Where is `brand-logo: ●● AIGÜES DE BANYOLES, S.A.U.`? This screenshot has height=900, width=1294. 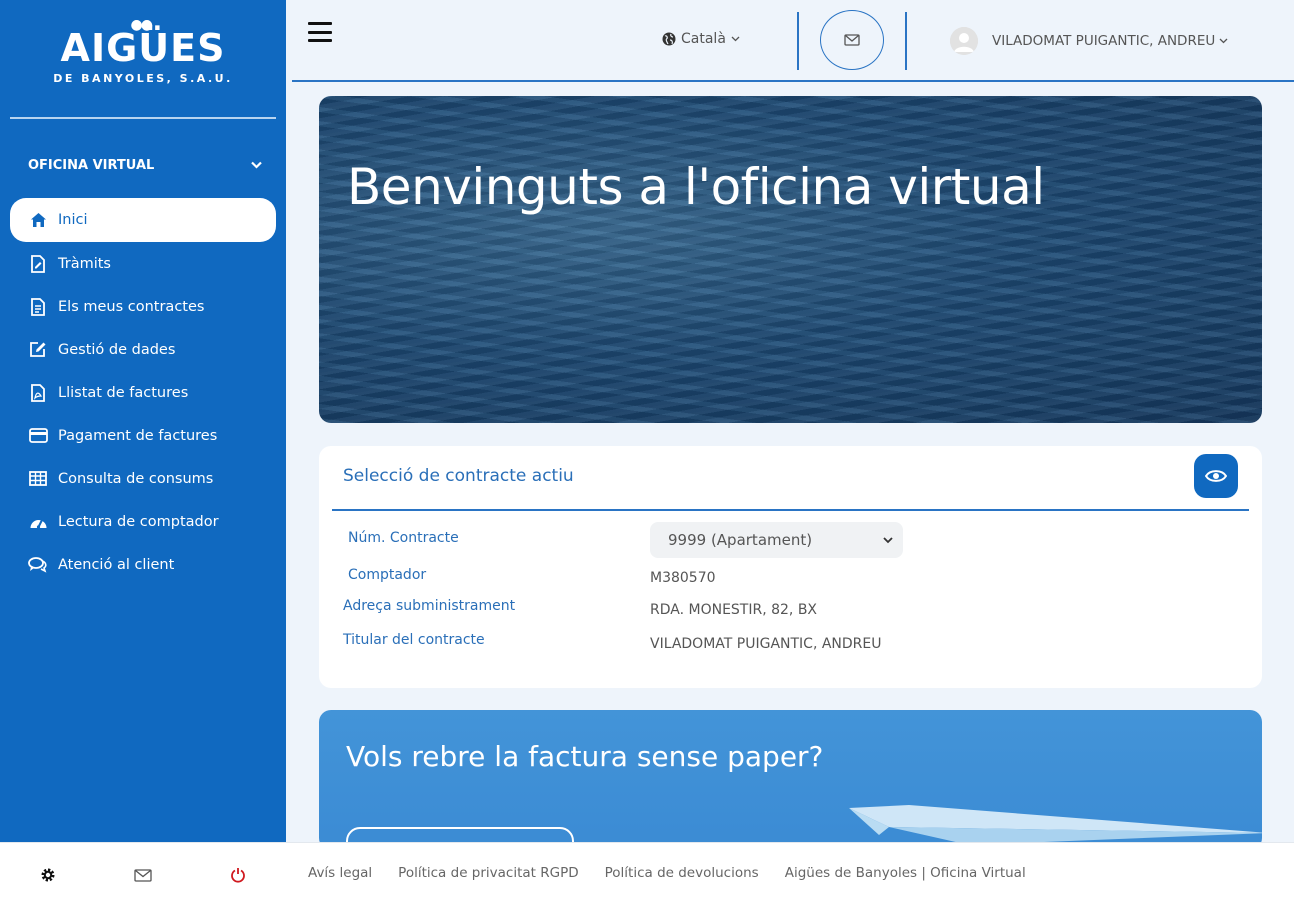
brand-logo: ●● AIGÜES DE BANYOLES, S.A.U. is located at coordinates (143, 51).